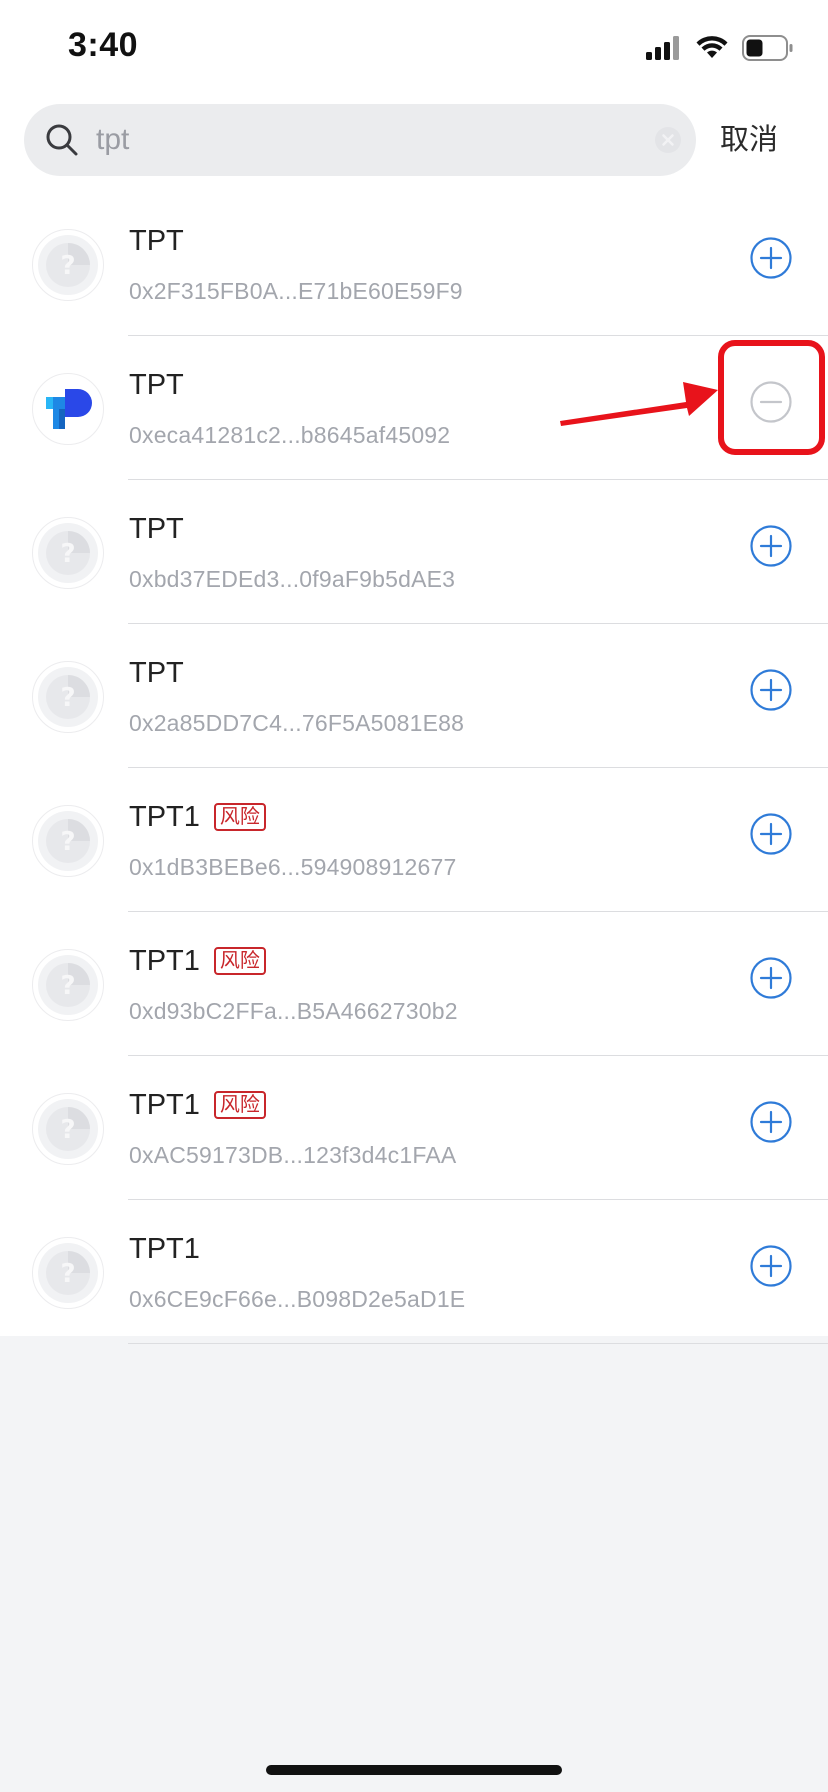 Image resolution: width=828 pixels, height=1792 pixels. Describe the element at coordinates (414, 264) in the screenshot. I see `token-row: ? TPT 0x2F315FB0A...E71bE60E59F9` at that location.